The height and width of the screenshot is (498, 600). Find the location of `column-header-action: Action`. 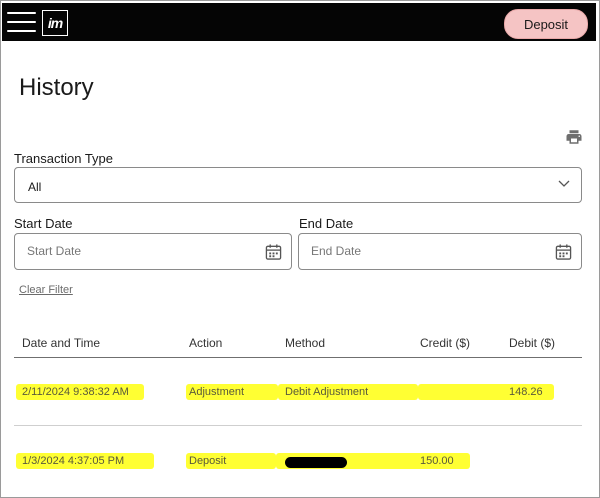

column-header-action: Action is located at coordinates (206, 343).